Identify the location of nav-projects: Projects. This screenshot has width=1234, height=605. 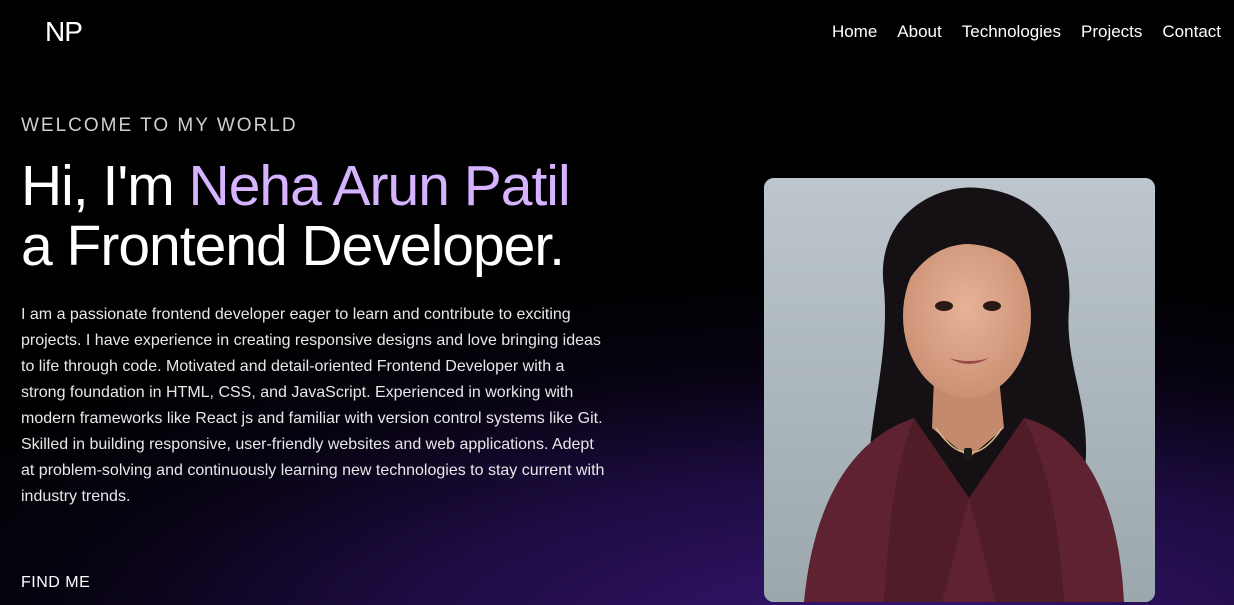
(1111, 32).